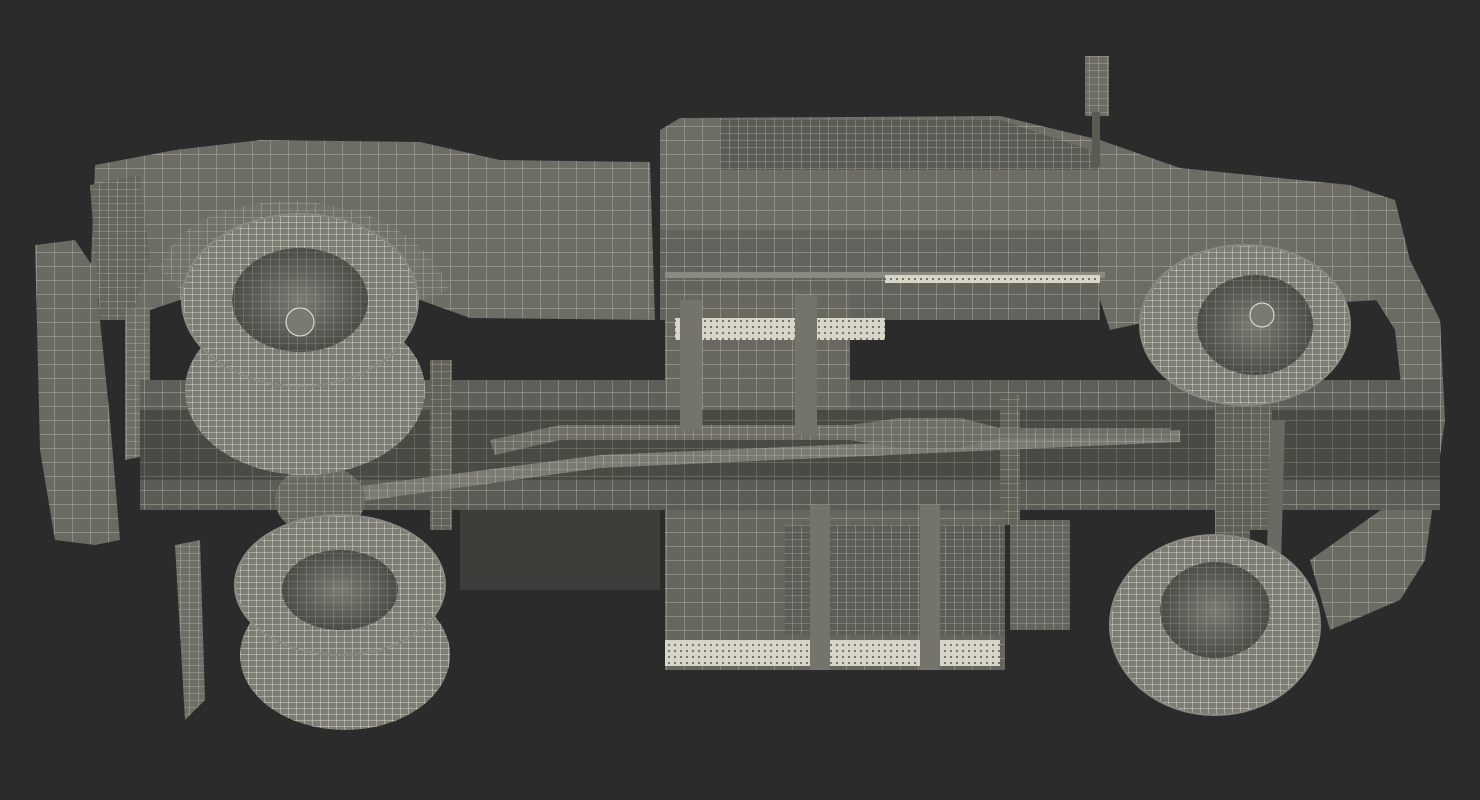 The width and height of the screenshot is (1480, 800). I want to click on rear-upper-tire, so click(303, 344).